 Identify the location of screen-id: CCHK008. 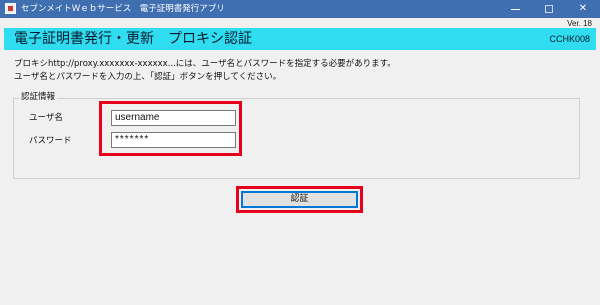
(569, 39).